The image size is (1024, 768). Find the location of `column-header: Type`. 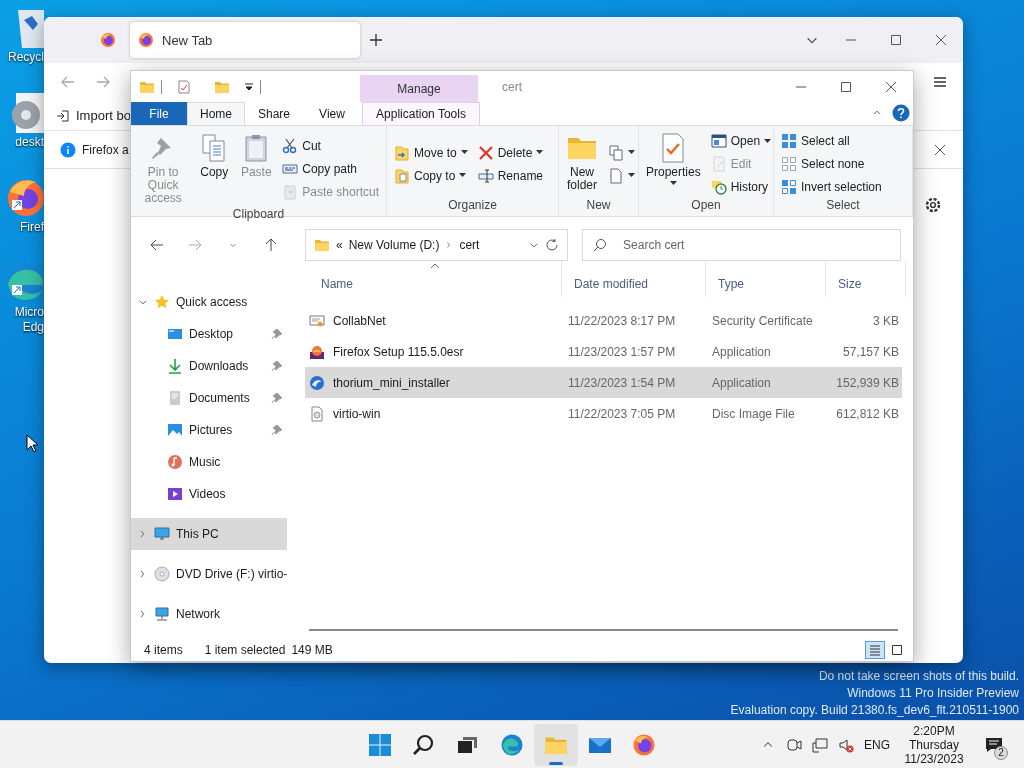

column-header: Type is located at coordinates (766, 279).